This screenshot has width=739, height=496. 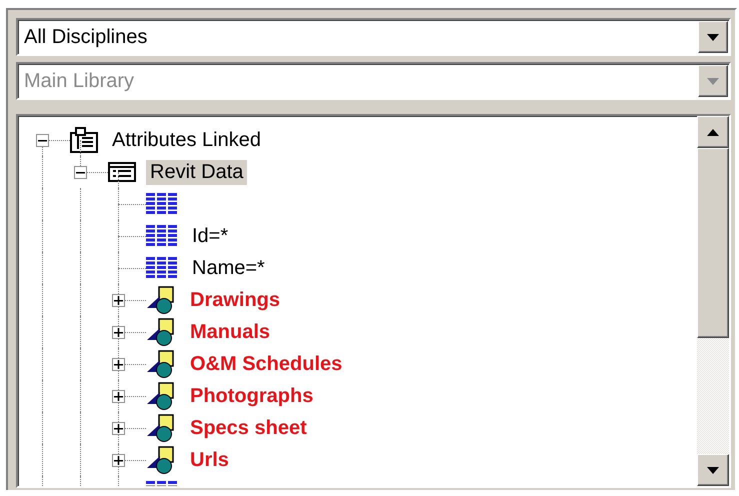 I want to click on dropdown-value: Main Library, so click(x=80, y=81).